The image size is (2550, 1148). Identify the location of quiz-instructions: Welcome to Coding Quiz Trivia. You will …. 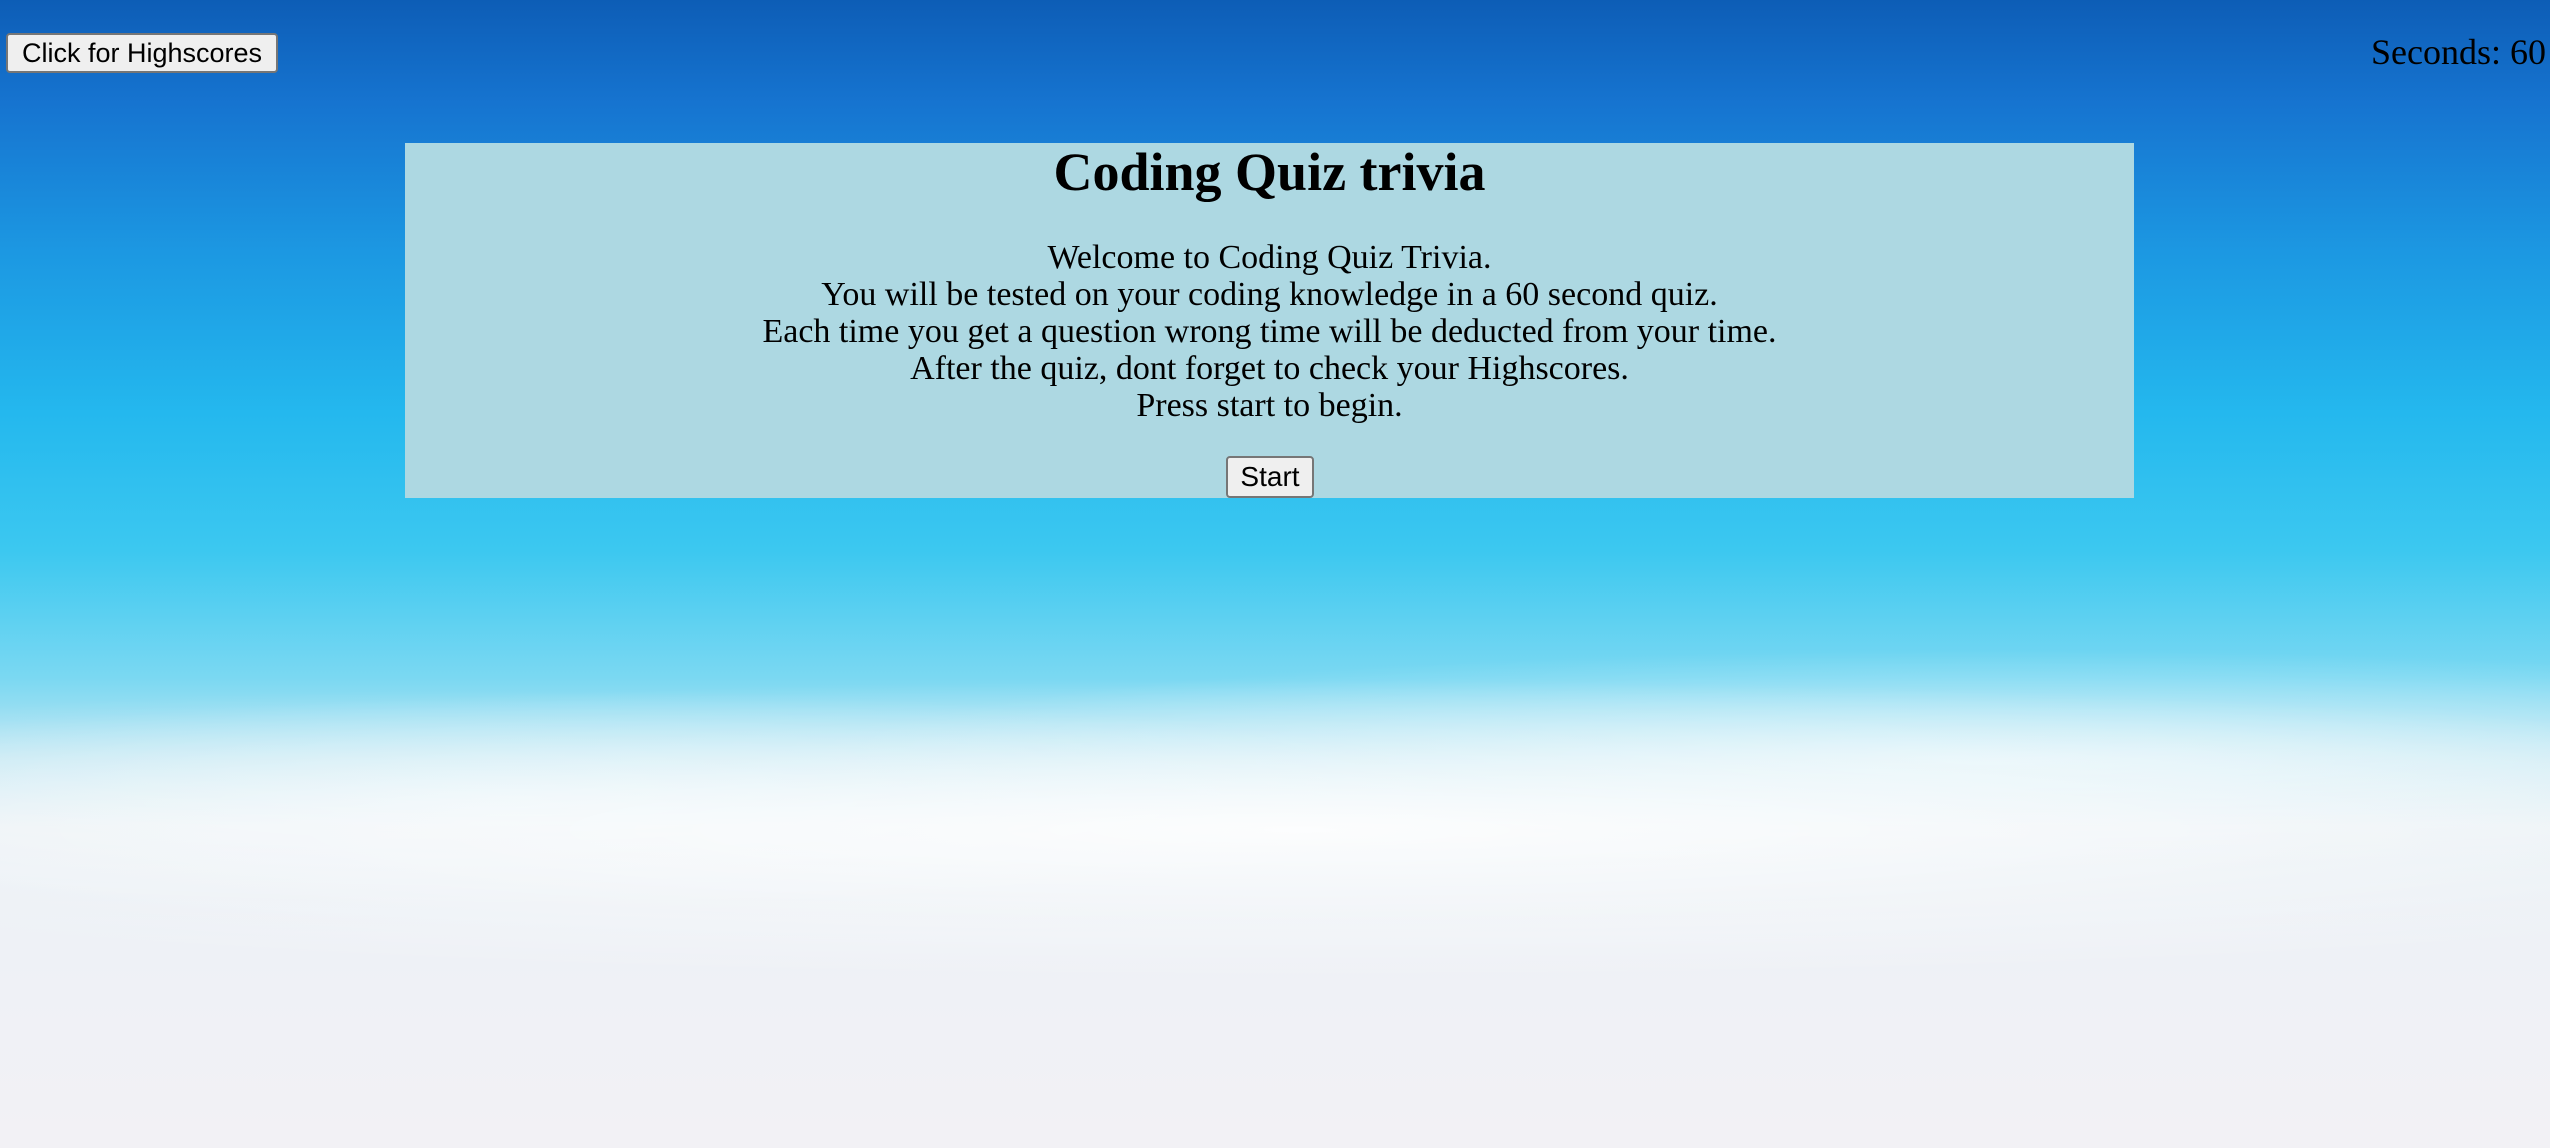
(1269, 331).